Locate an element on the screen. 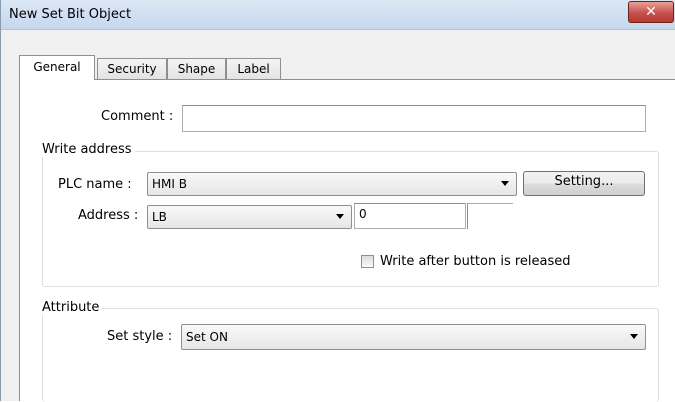 The width and height of the screenshot is (675, 402). address-device-dropdown: LB is located at coordinates (249, 217).